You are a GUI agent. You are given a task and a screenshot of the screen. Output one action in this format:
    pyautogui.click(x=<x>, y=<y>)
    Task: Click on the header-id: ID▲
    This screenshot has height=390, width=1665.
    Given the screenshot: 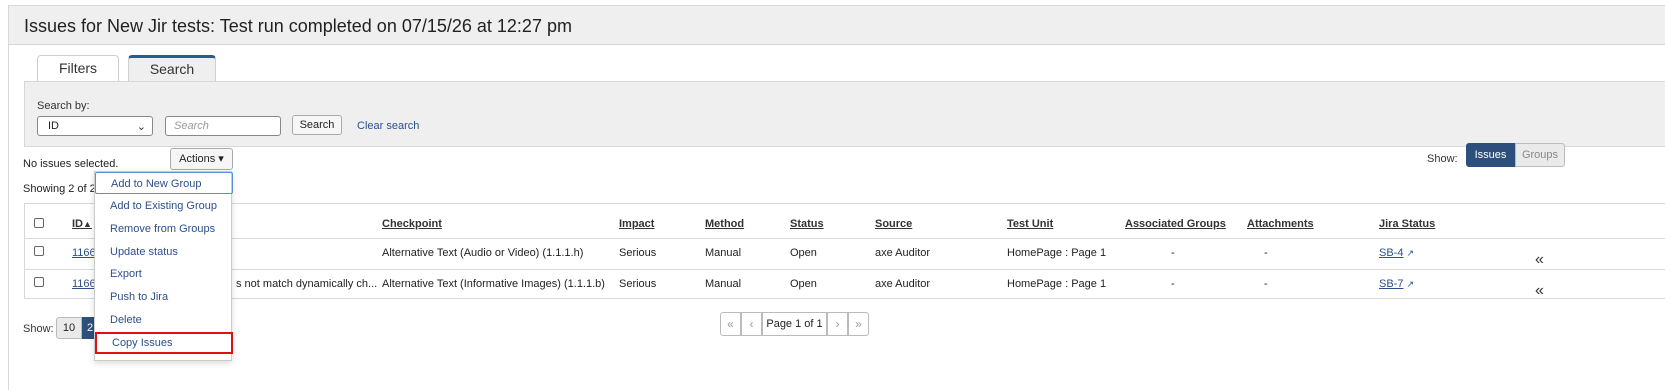 What is the action you would take?
    pyautogui.click(x=82, y=224)
    